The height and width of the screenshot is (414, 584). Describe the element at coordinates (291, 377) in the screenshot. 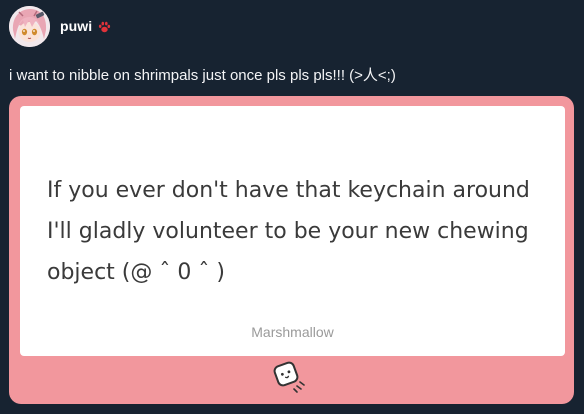

I see `marshmallow-icon` at that location.